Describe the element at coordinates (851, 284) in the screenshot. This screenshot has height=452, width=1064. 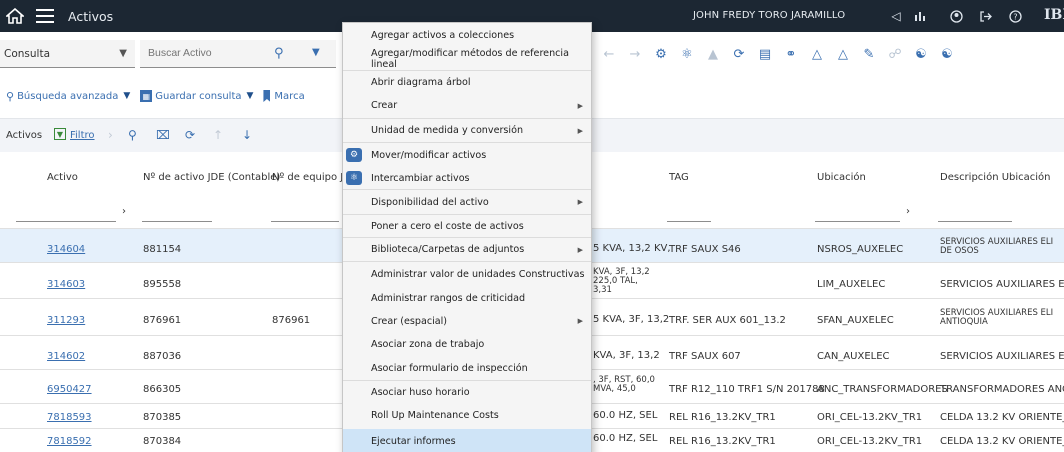
I see `location-cell: LIM_AUXELEC` at that location.